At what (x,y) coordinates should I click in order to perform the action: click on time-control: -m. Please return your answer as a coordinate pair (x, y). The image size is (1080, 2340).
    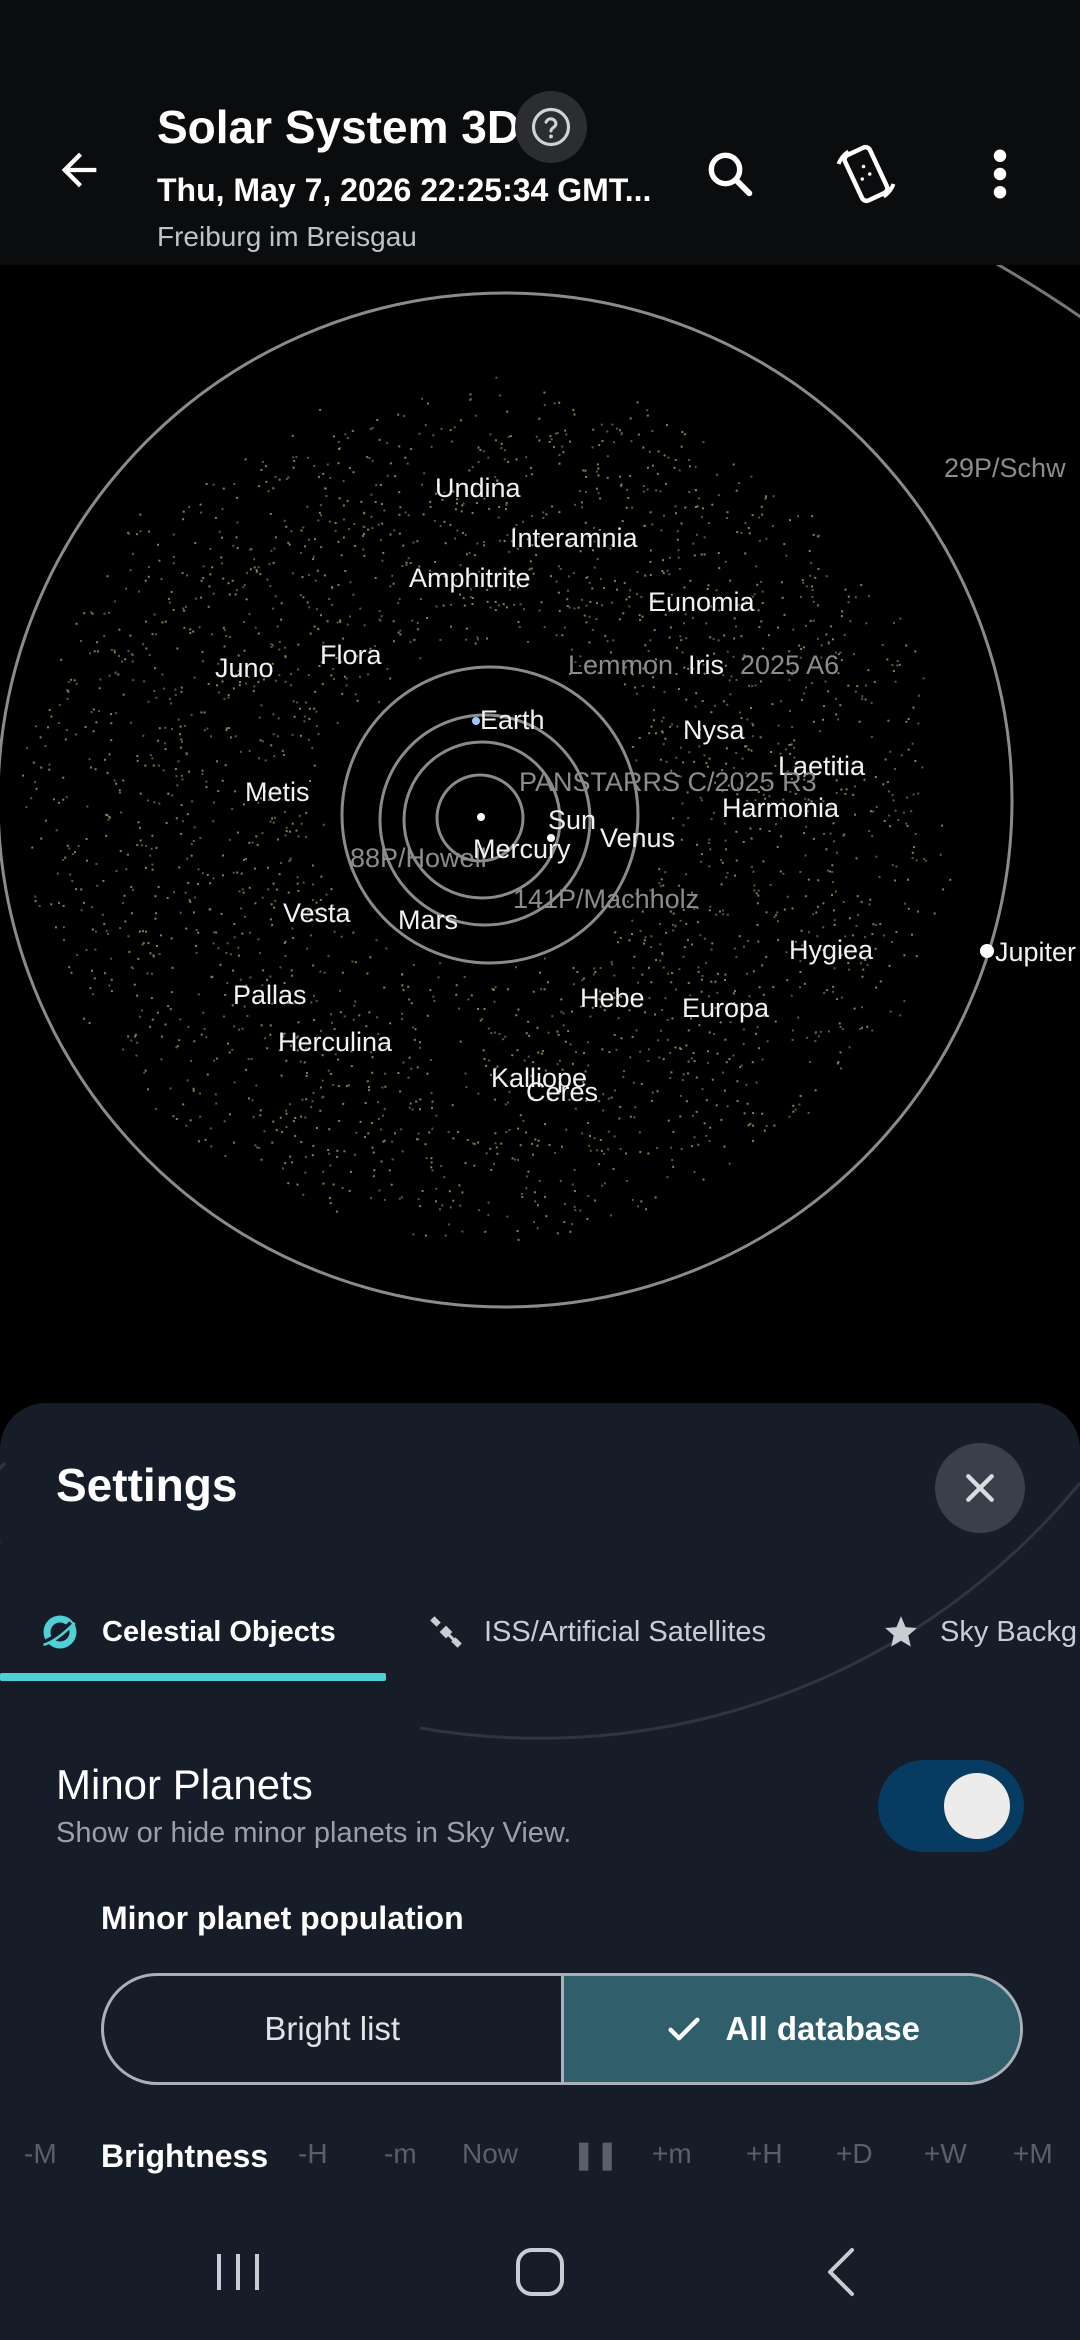
    Looking at the image, I should click on (400, 2153).